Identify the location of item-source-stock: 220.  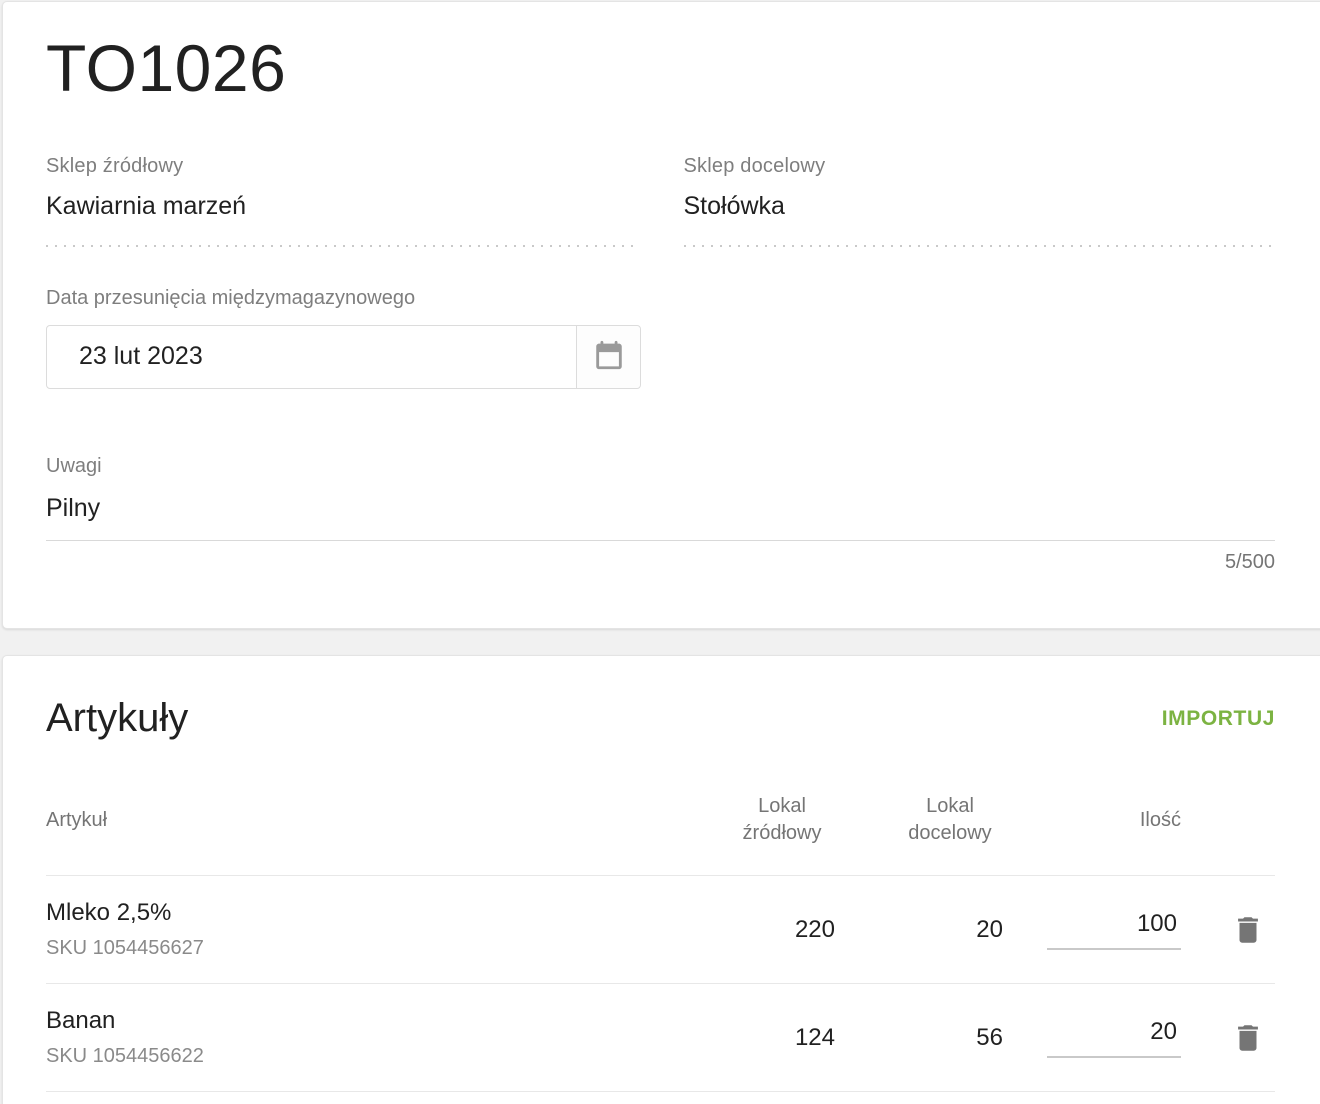
(814, 929).